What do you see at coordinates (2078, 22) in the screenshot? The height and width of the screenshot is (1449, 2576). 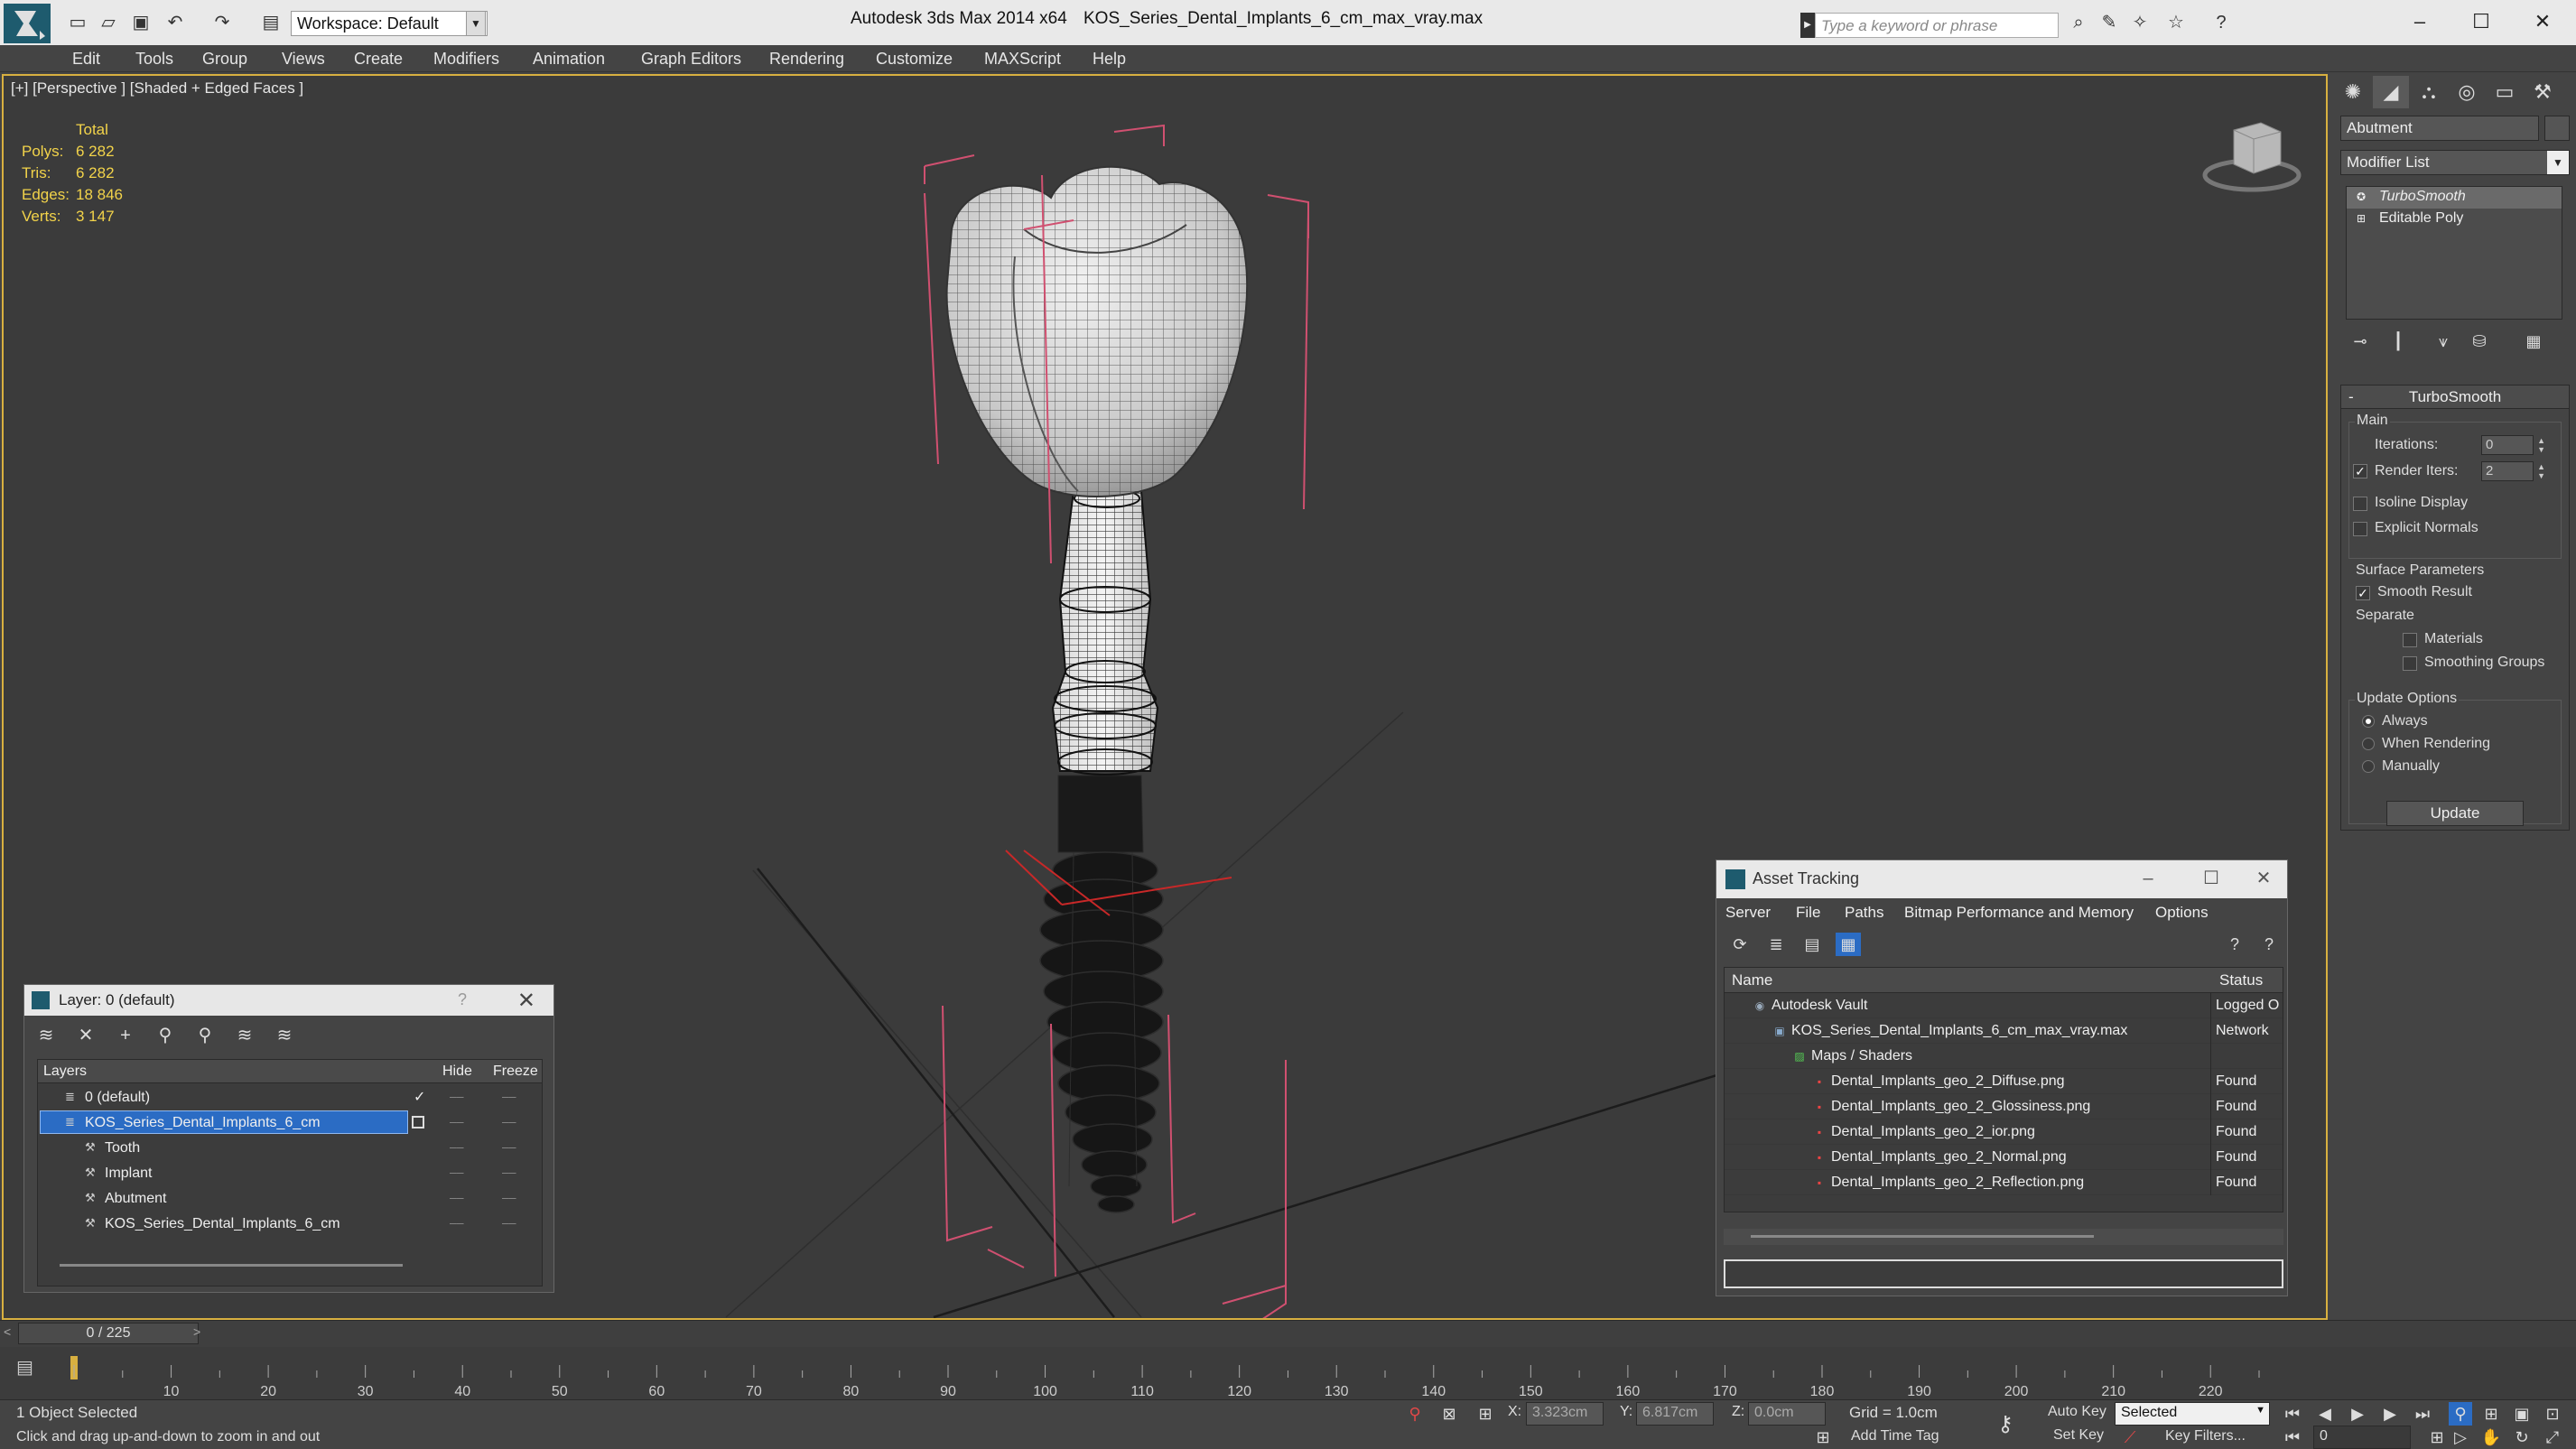 I see `binoculars-icon: ⌕` at bounding box center [2078, 22].